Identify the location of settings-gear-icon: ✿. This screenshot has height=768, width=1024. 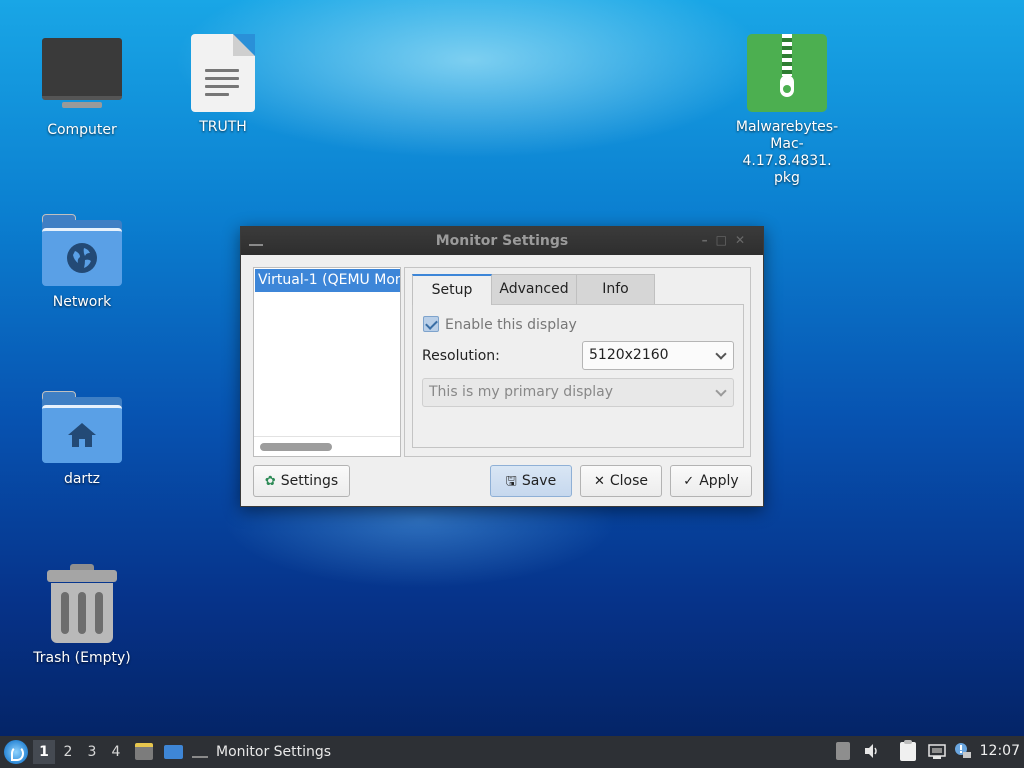
(270, 481).